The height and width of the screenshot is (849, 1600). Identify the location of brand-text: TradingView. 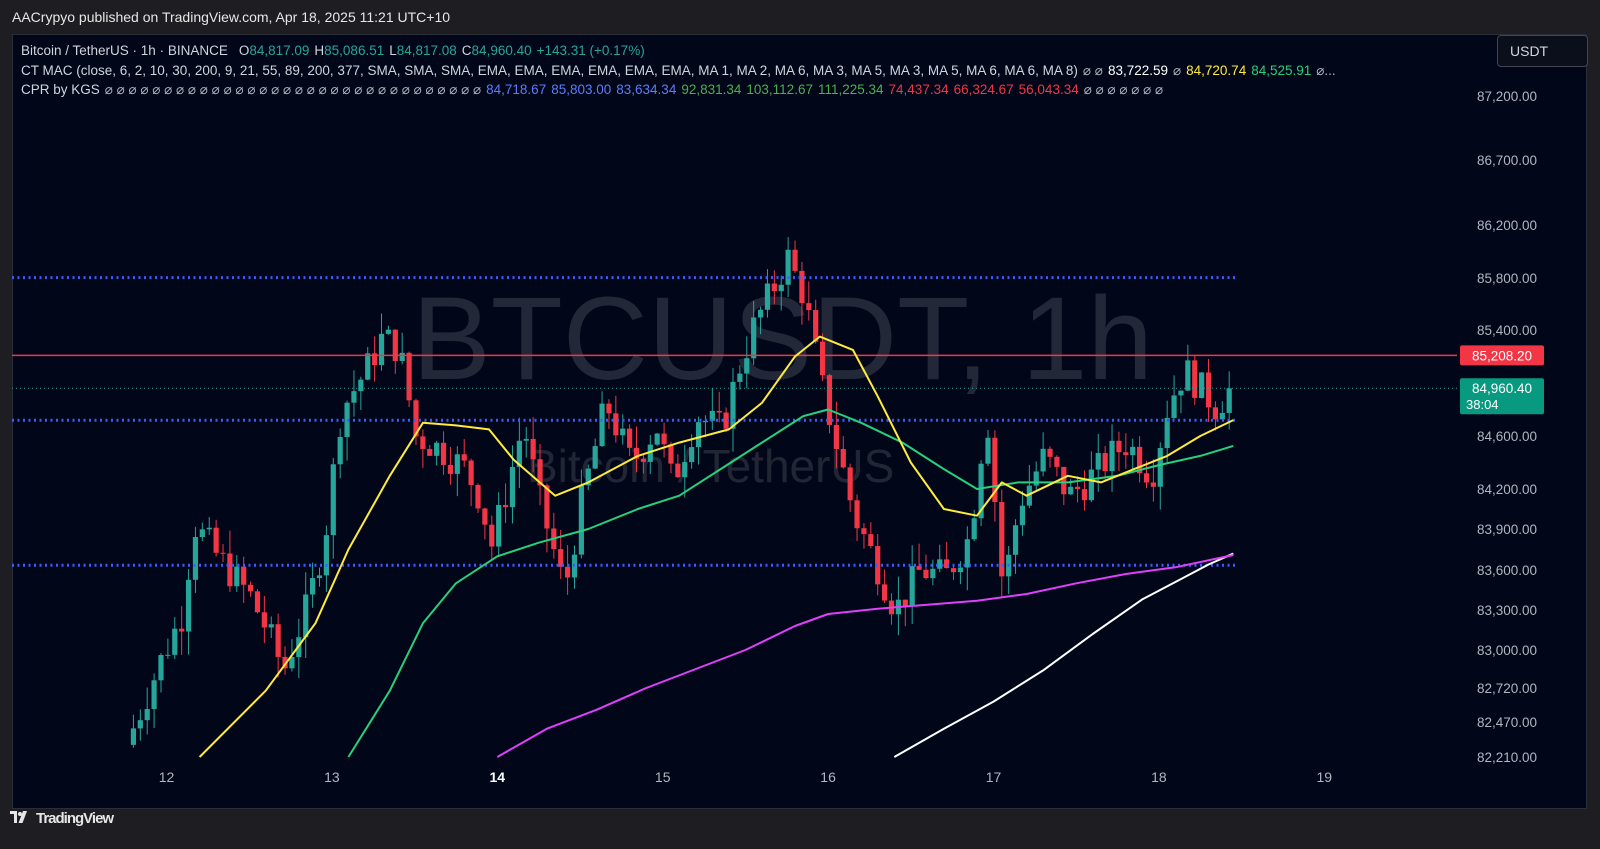
(75, 818).